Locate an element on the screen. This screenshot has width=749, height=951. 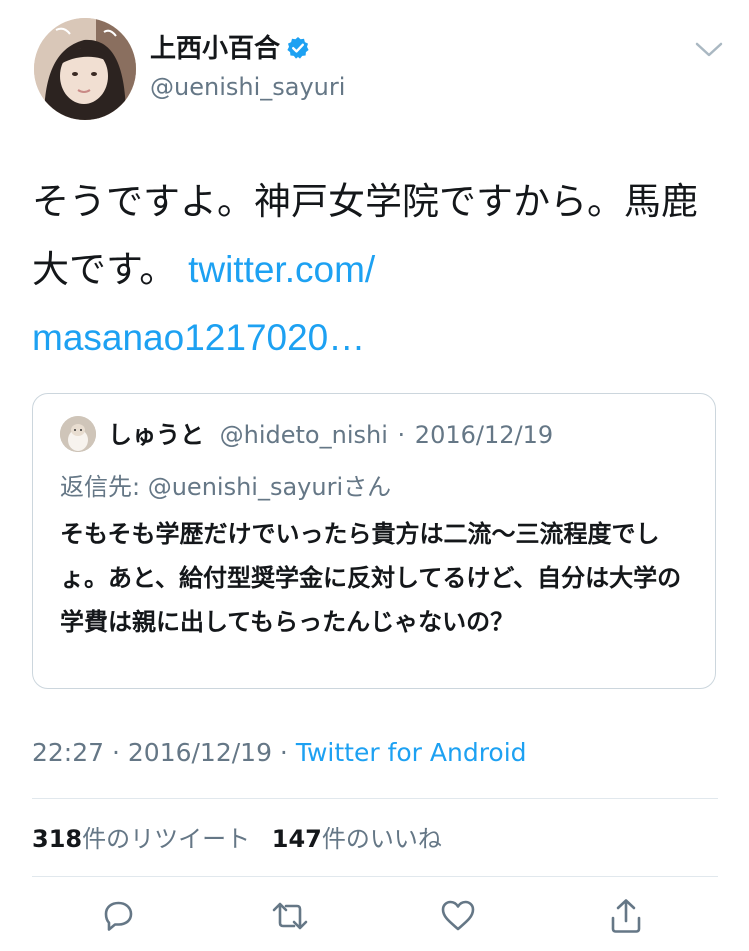
tweet-meta: 22:27 · 2016/12/19 · Twitter for Android is located at coordinates (279, 753).